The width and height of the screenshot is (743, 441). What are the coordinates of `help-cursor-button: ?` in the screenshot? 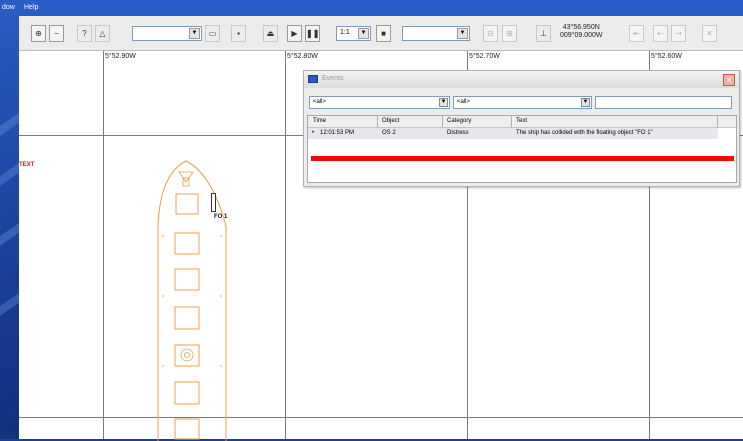 It's located at (84, 33).